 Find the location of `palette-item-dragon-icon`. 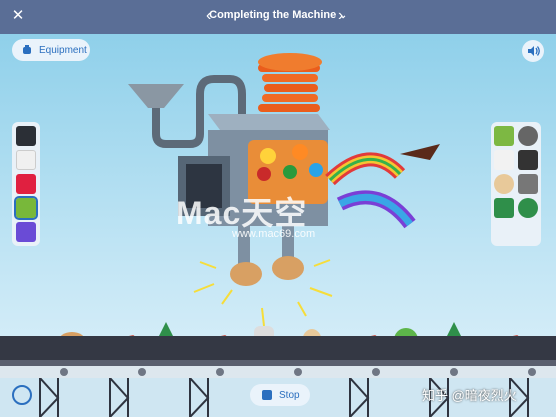

palette-item-dragon-icon is located at coordinates (528, 208).